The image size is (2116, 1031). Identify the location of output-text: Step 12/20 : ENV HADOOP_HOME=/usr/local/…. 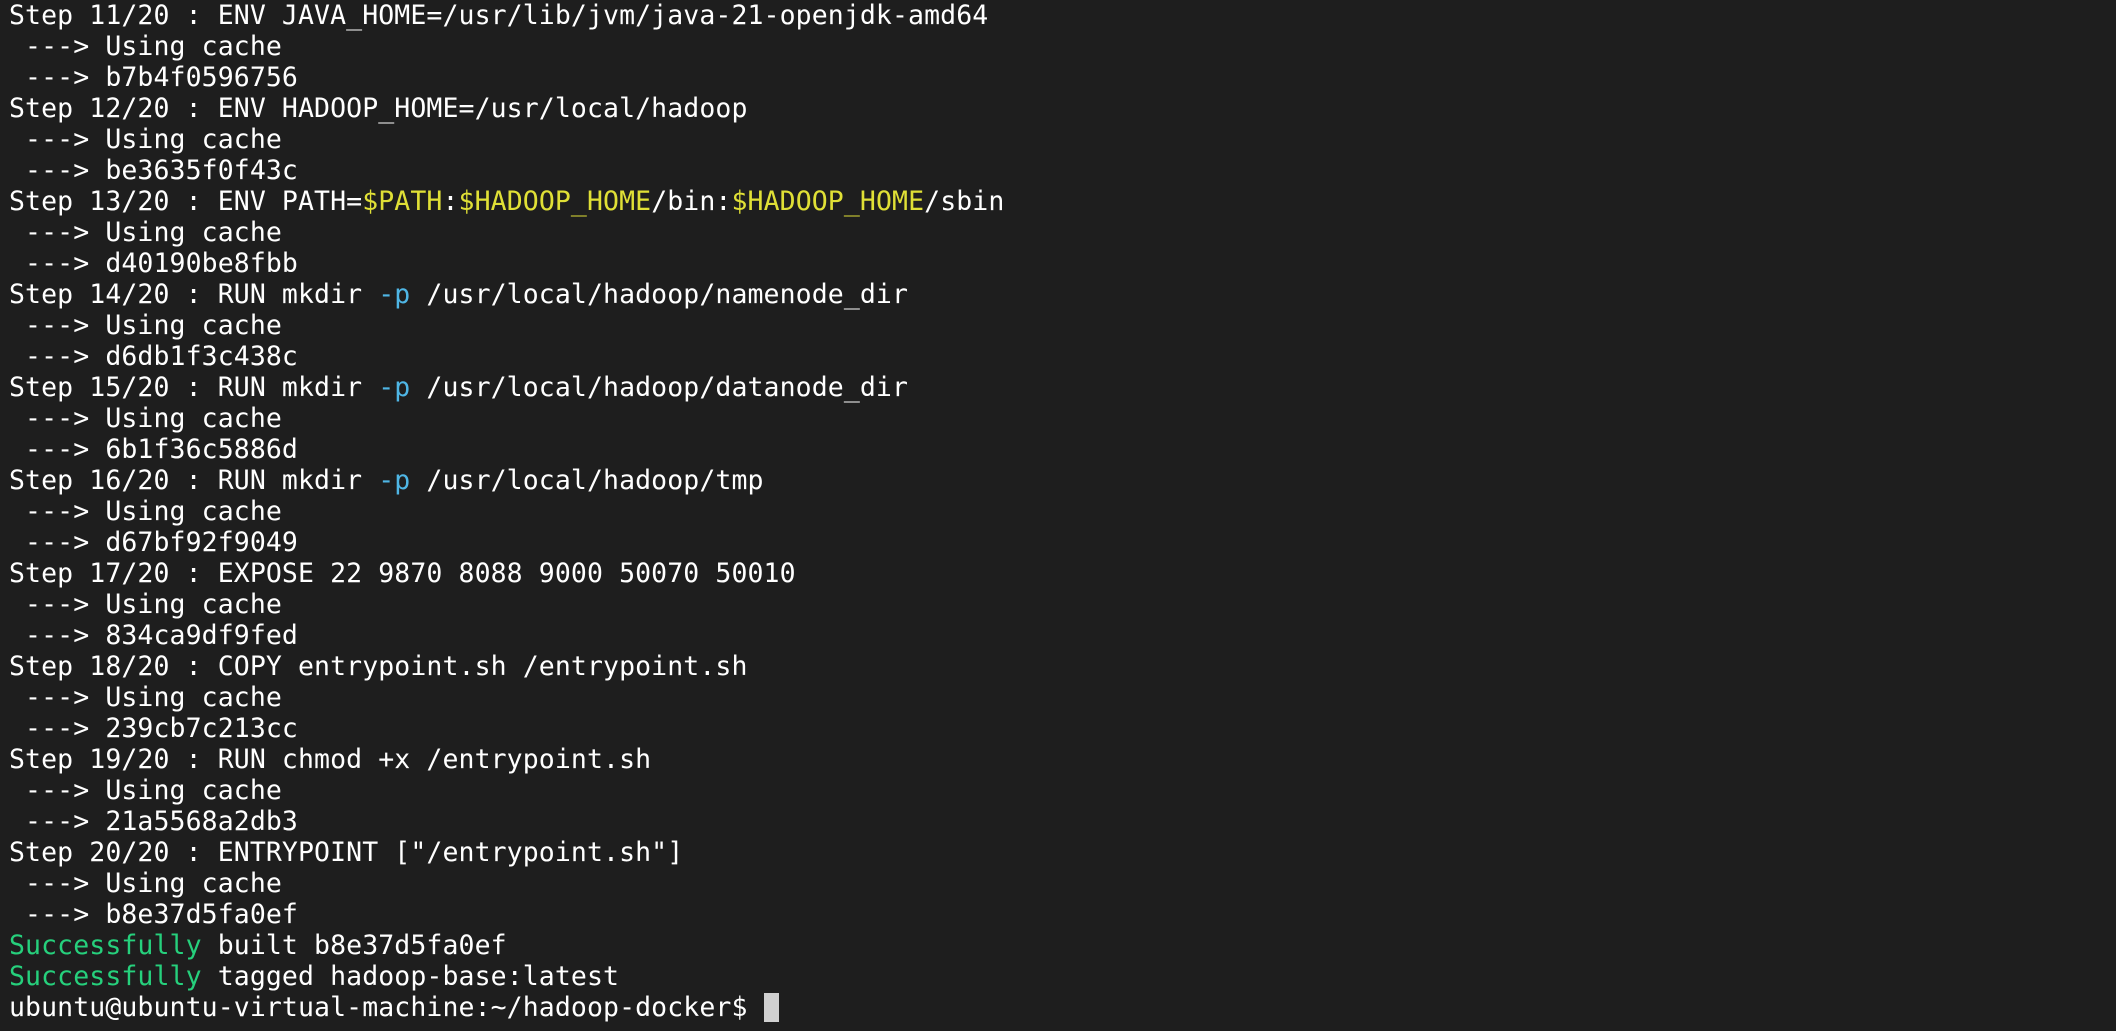
(378, 108).